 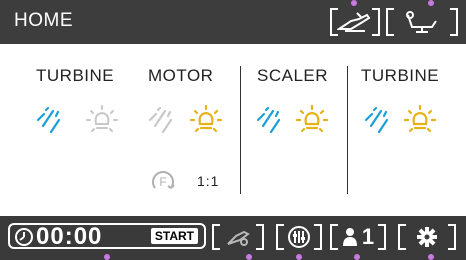 I want to click on column-label-turbine-2: TURBINE, so click(x=400, y=75).